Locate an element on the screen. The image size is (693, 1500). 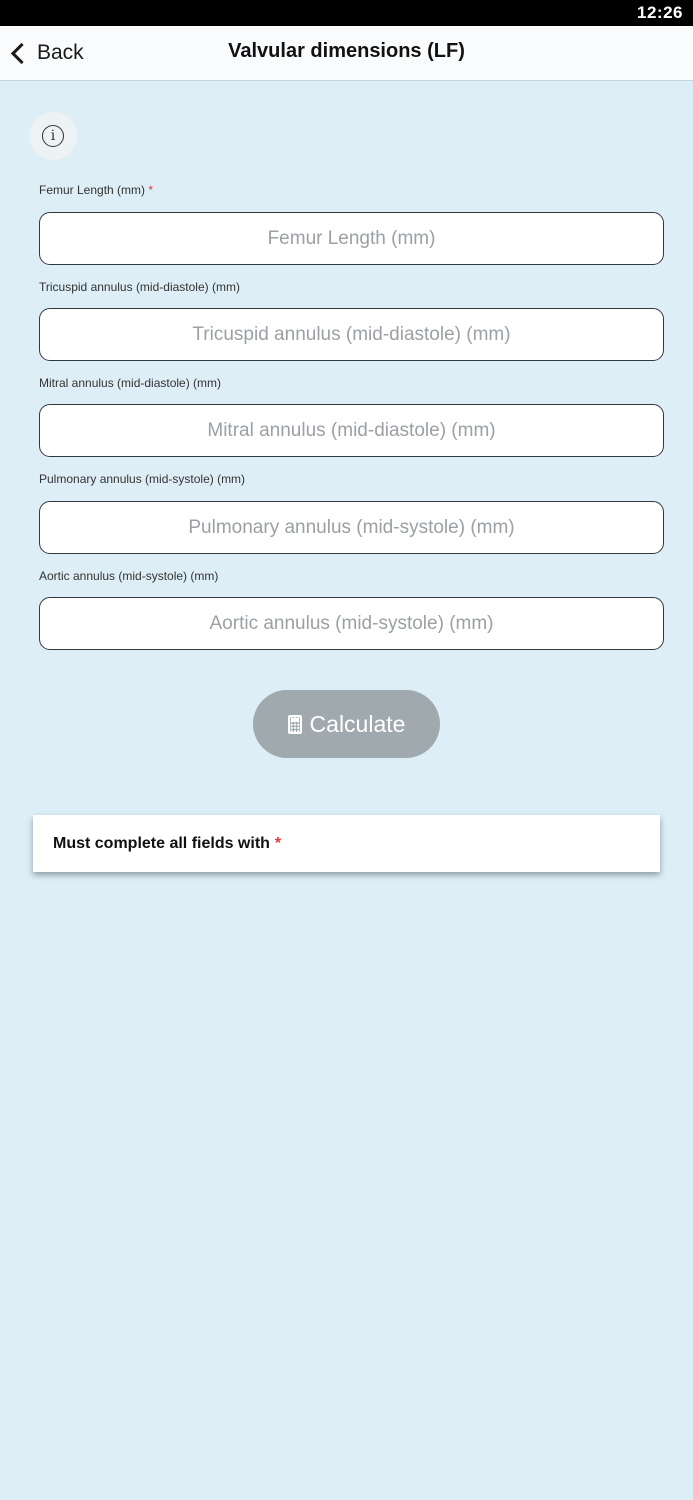
field-label-text: Aortic annulus (mid-systole) (mm) is located at coordinates (129, 576).